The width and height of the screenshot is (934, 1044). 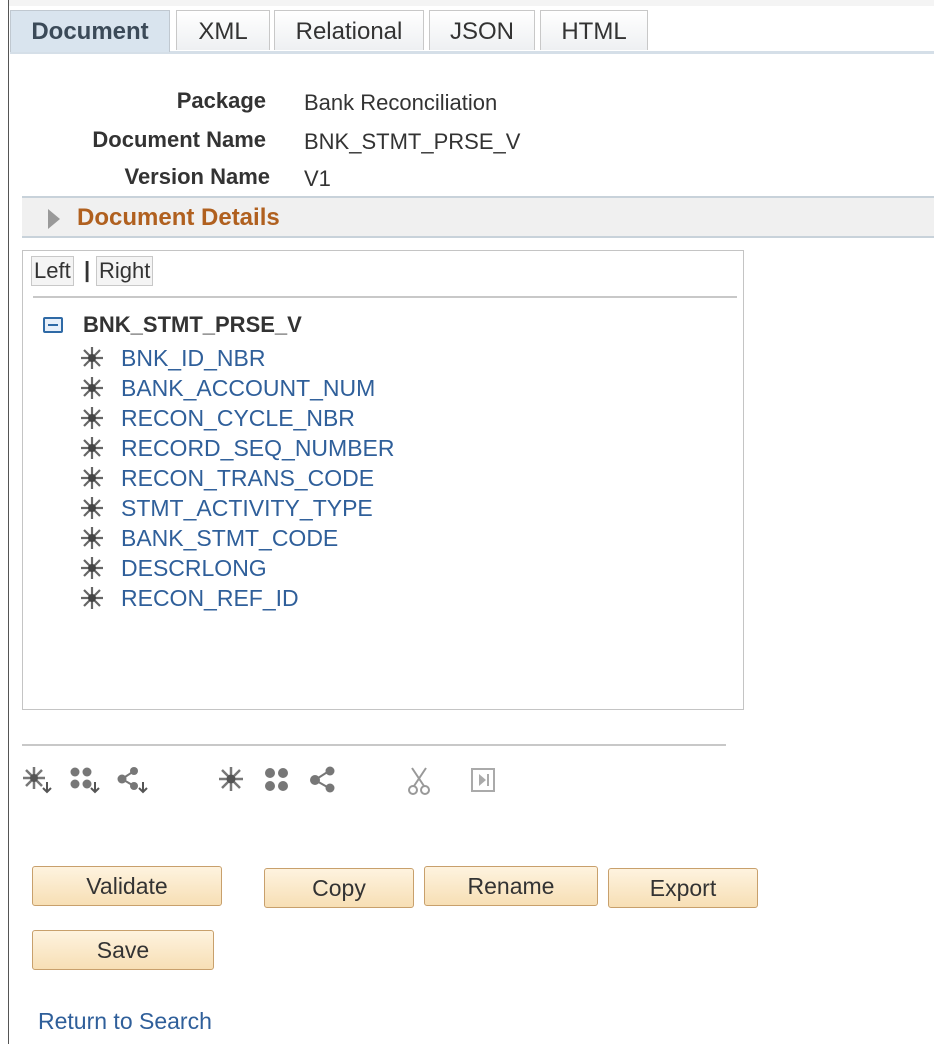 I want to click on tab-xml: XML, so click(x=223, y=30).